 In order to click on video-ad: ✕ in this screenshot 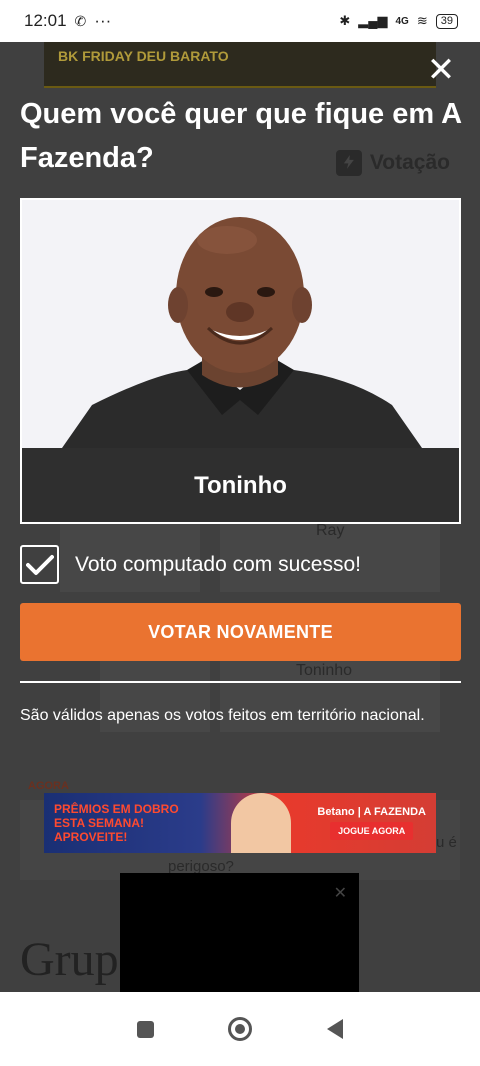, I will do `click(239, 940)`.